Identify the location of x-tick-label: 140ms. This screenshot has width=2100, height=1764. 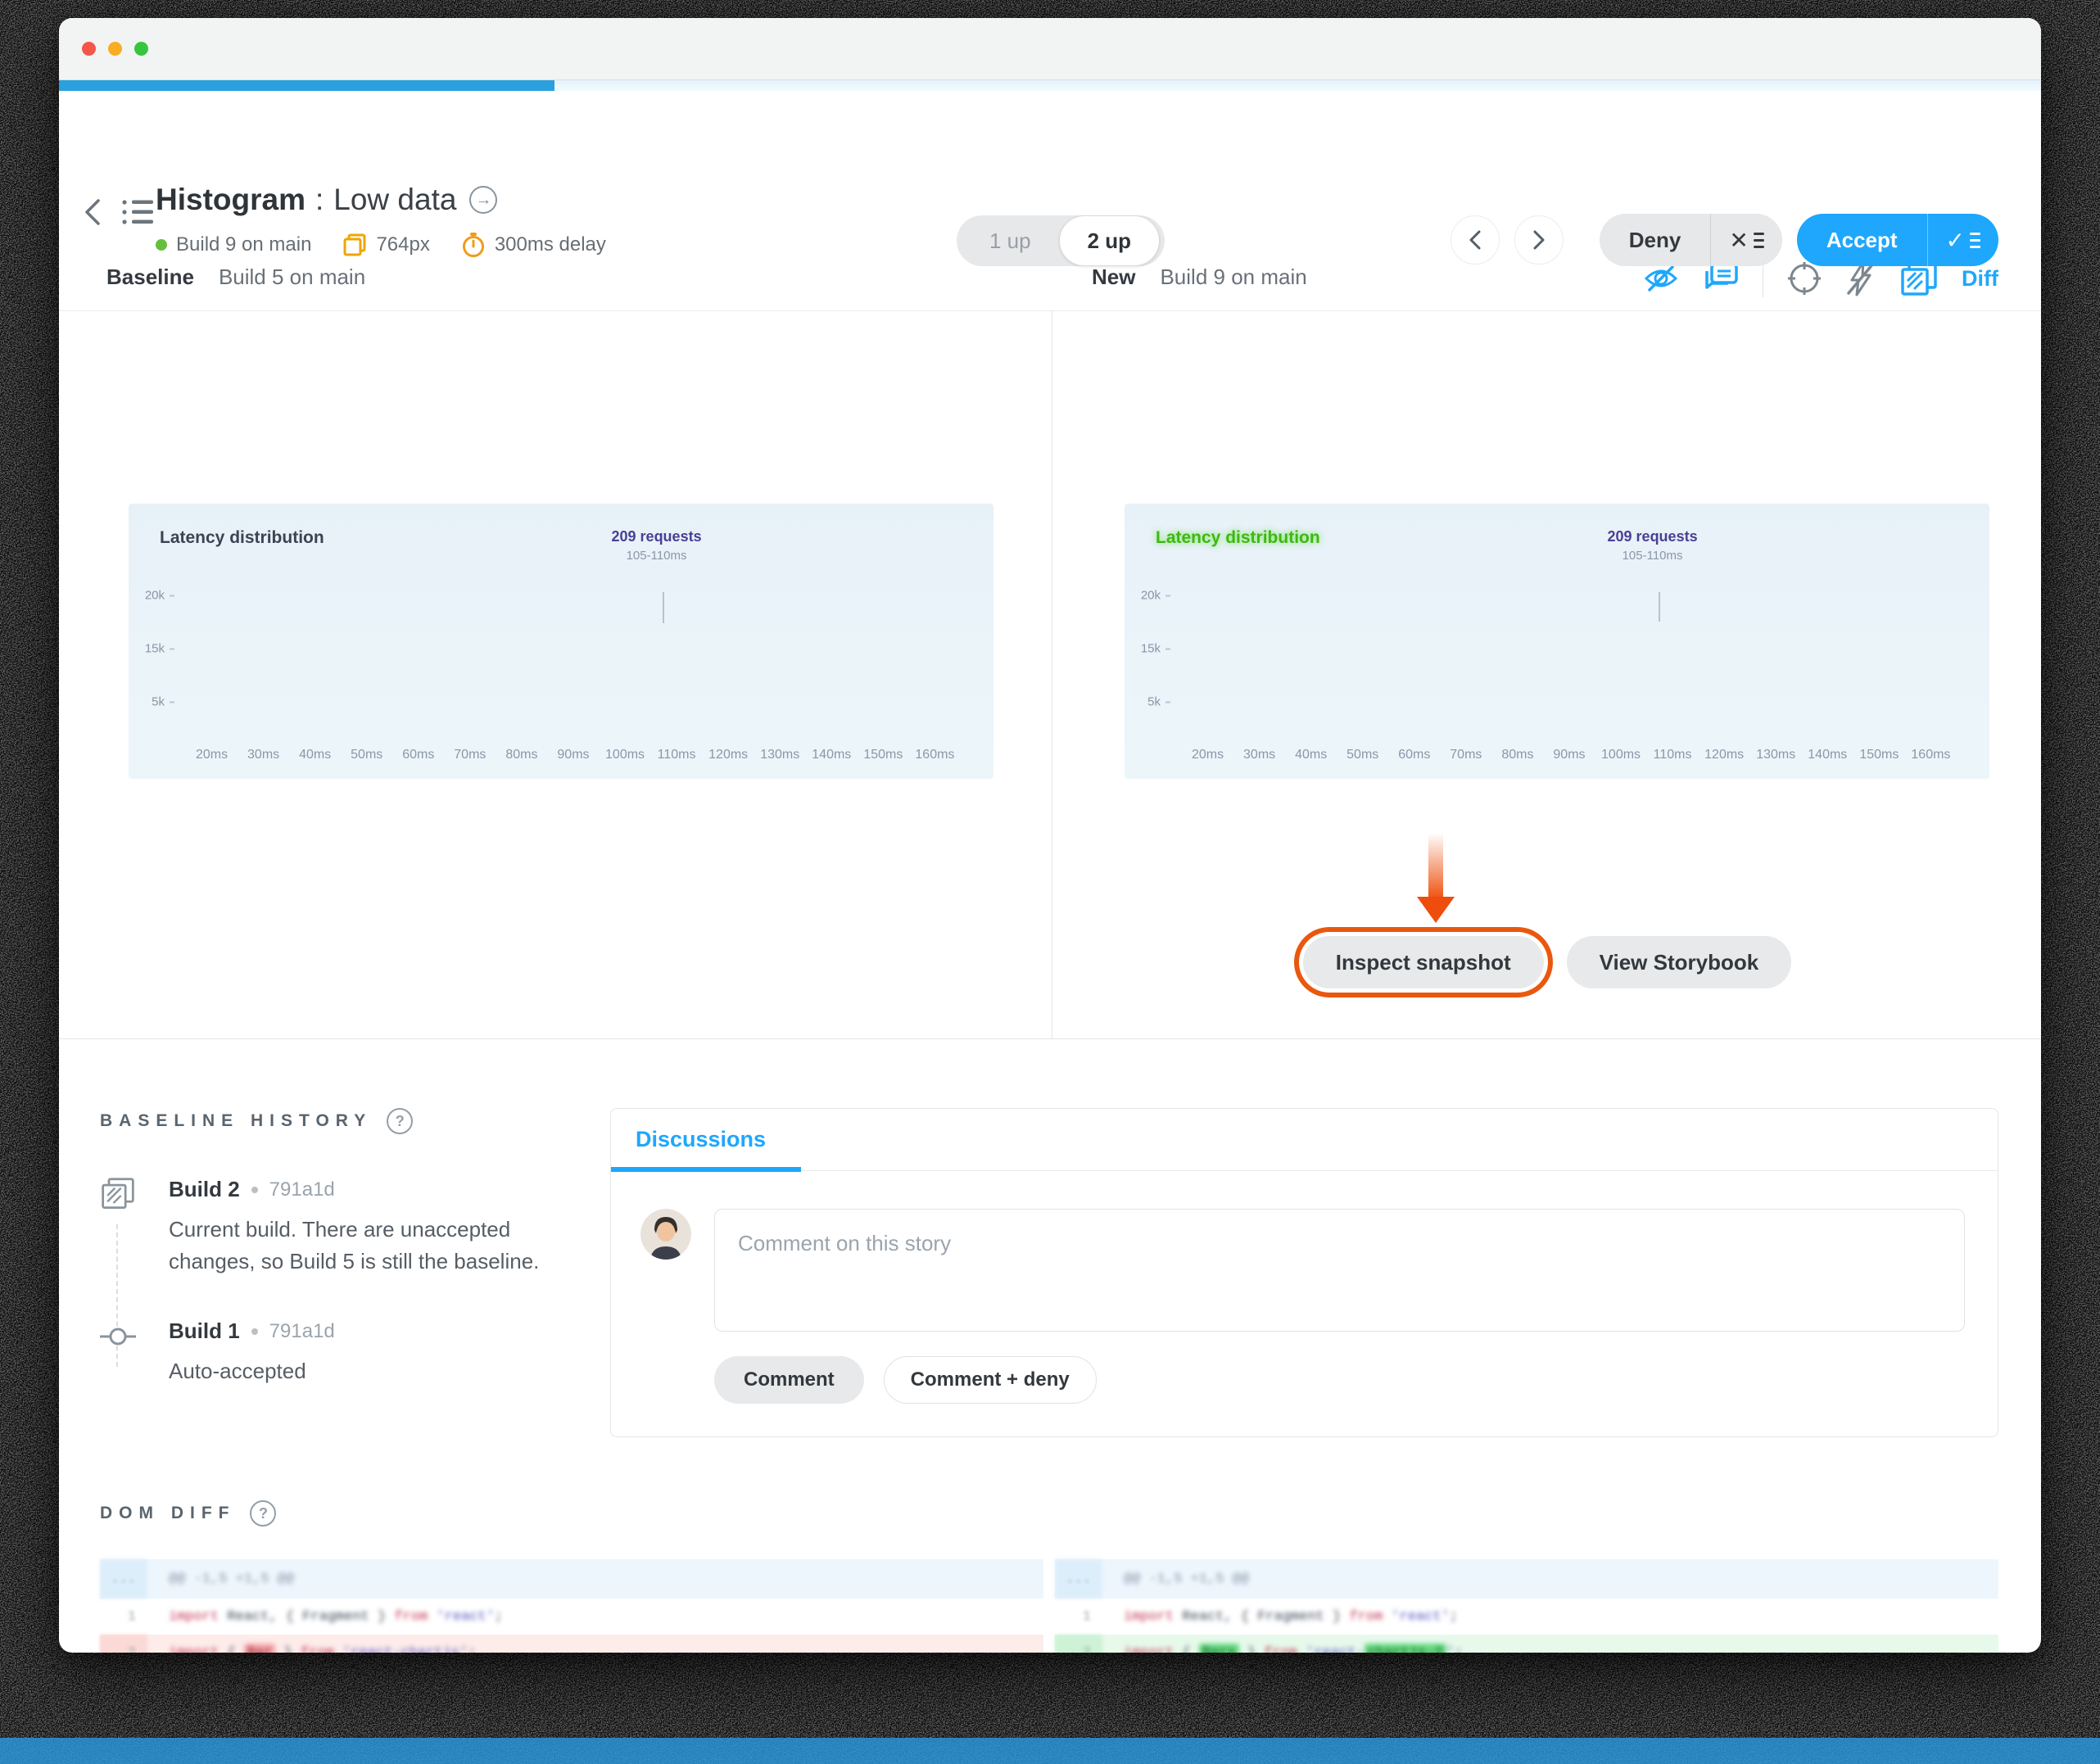
(832, 755).